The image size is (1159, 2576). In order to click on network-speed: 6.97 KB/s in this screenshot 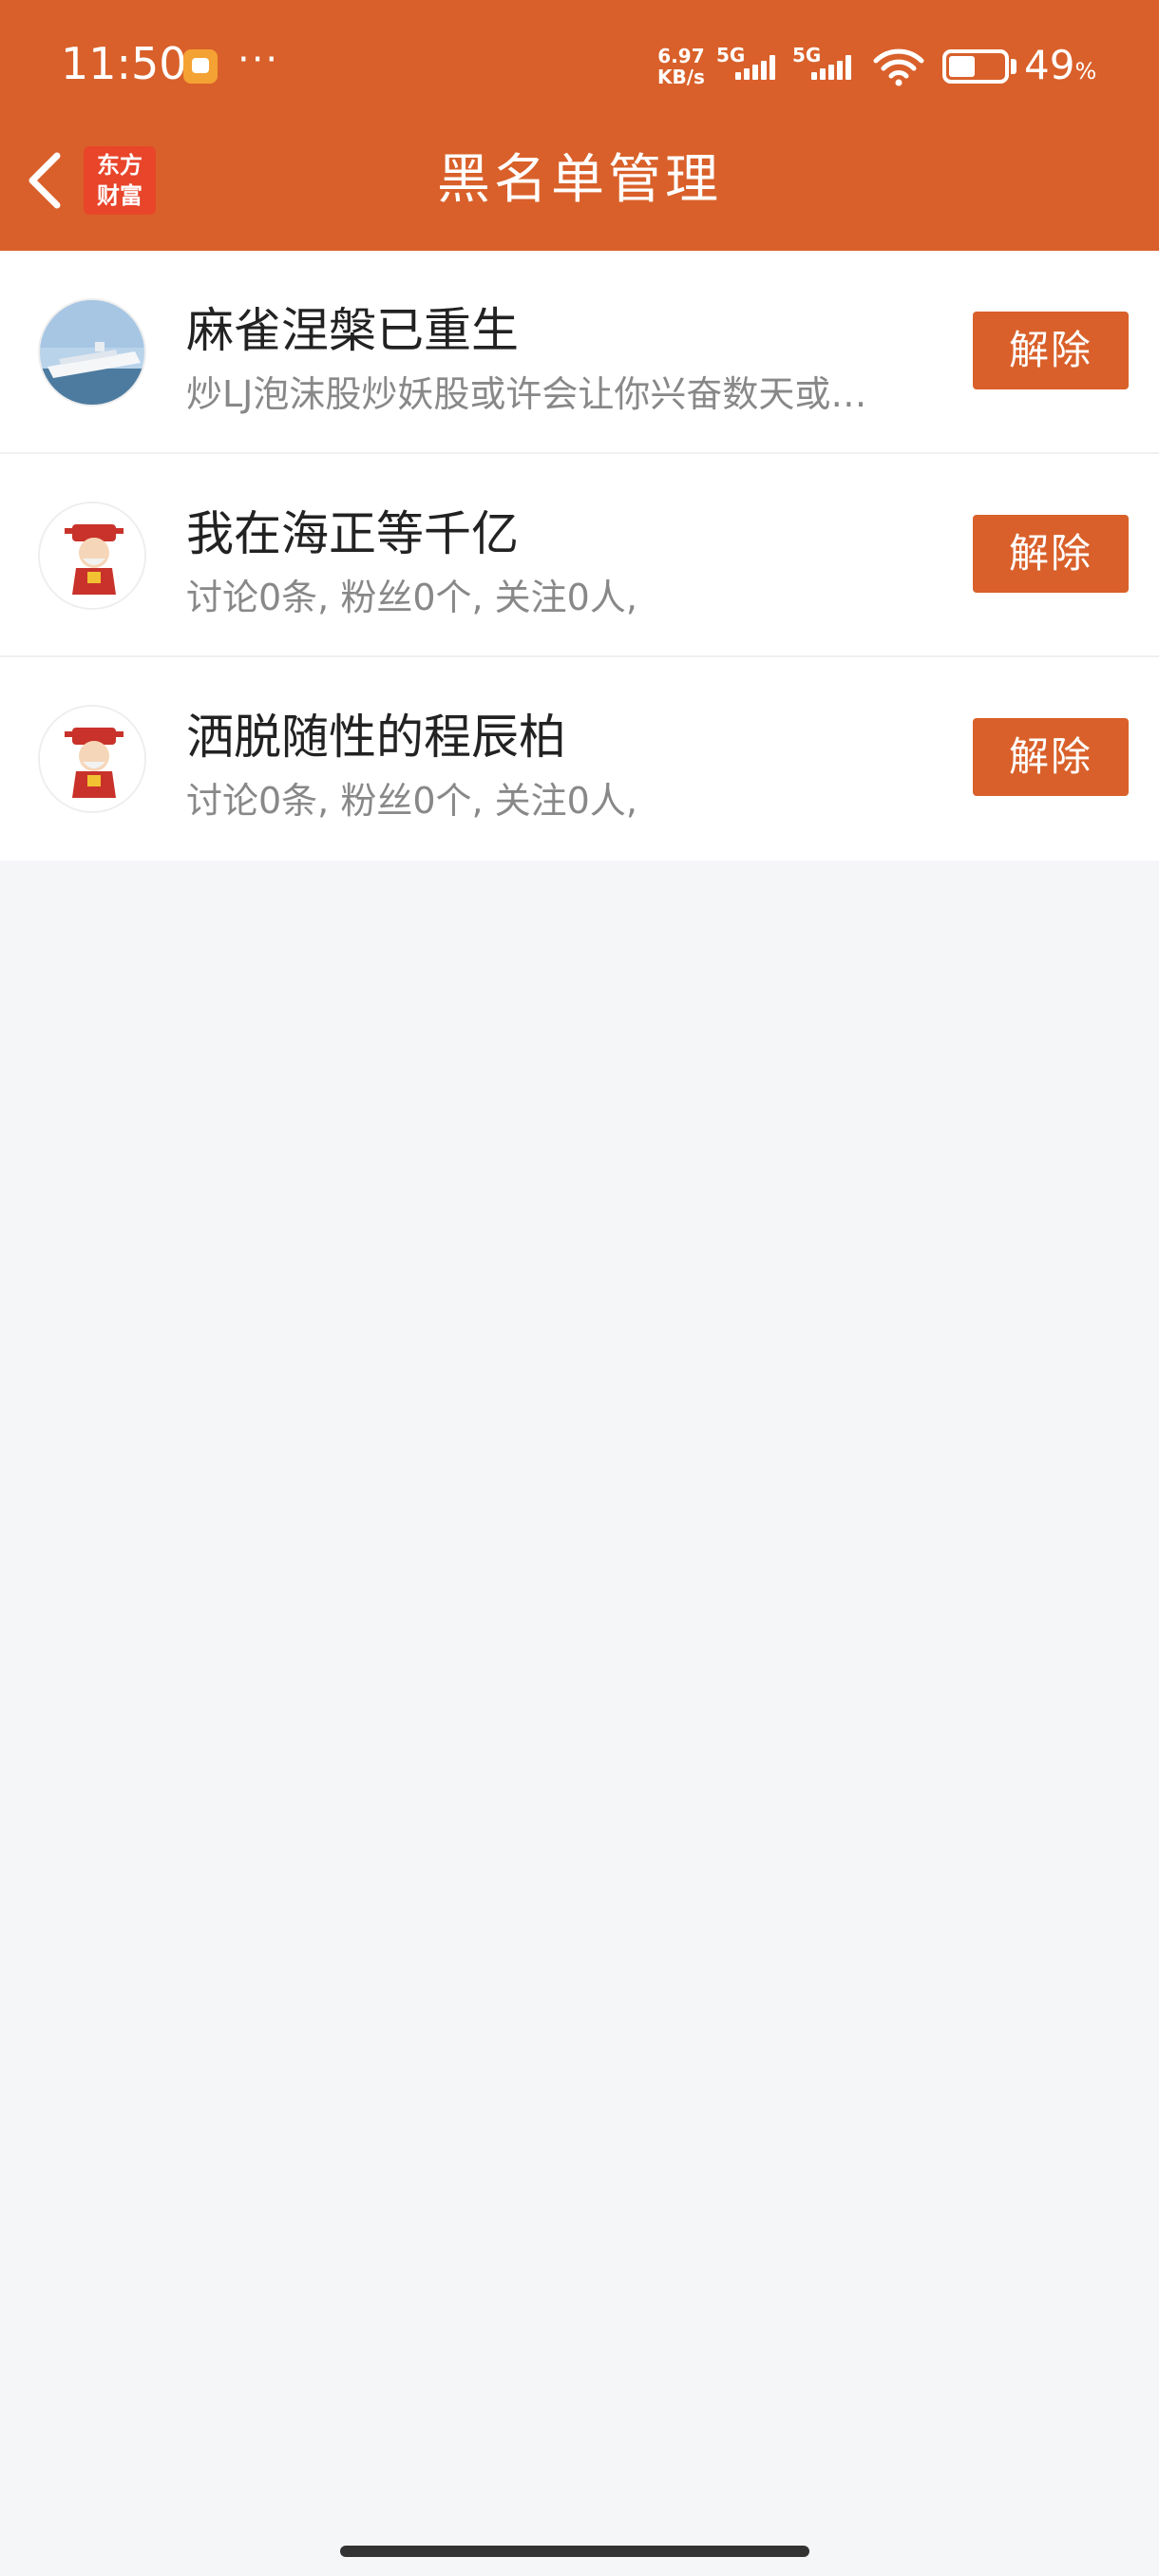, I will do `click(681, 66)`.